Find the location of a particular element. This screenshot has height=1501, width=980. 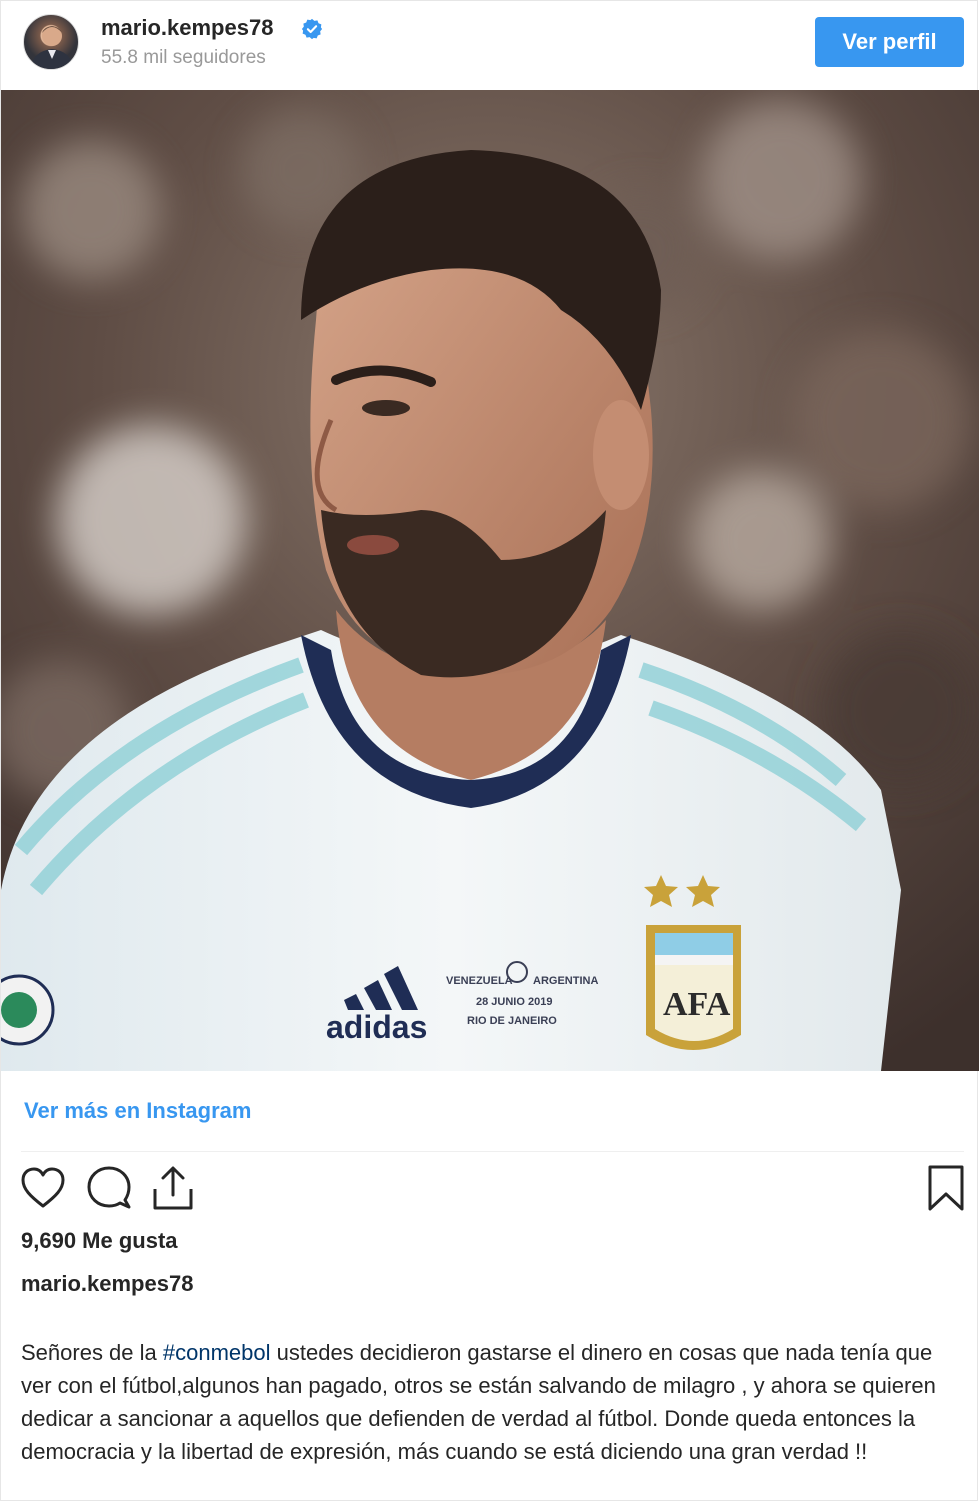

match-line-1: VENEZUELA is located at coordinates (479, 981).